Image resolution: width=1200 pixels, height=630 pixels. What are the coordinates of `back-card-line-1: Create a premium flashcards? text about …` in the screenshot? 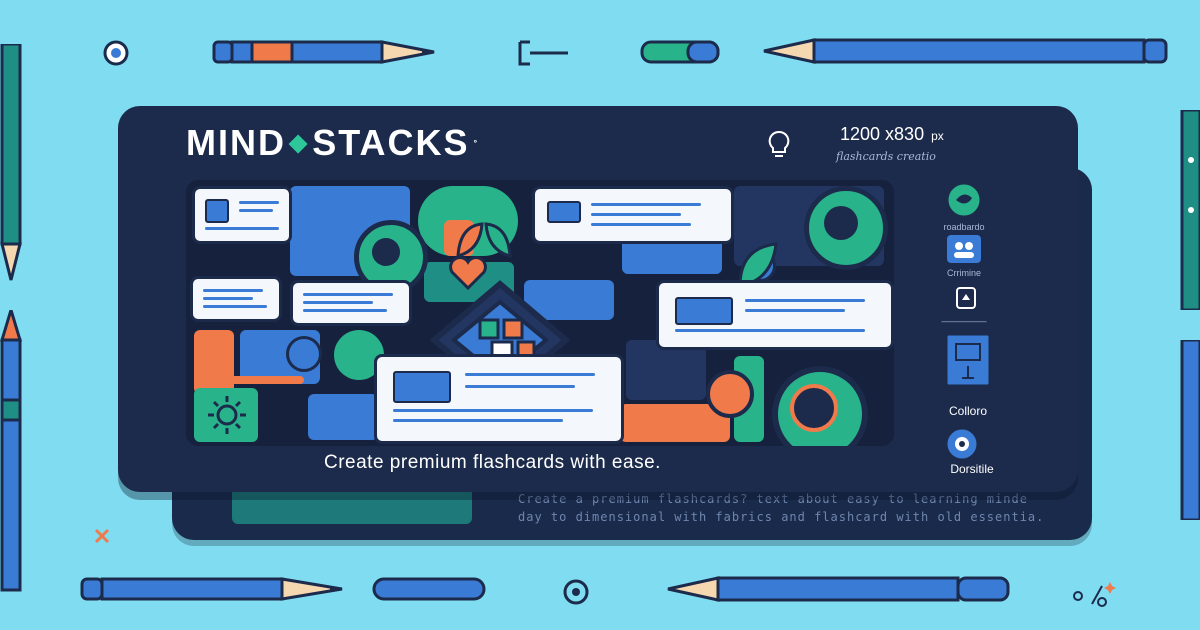 It's located at (773, 499).